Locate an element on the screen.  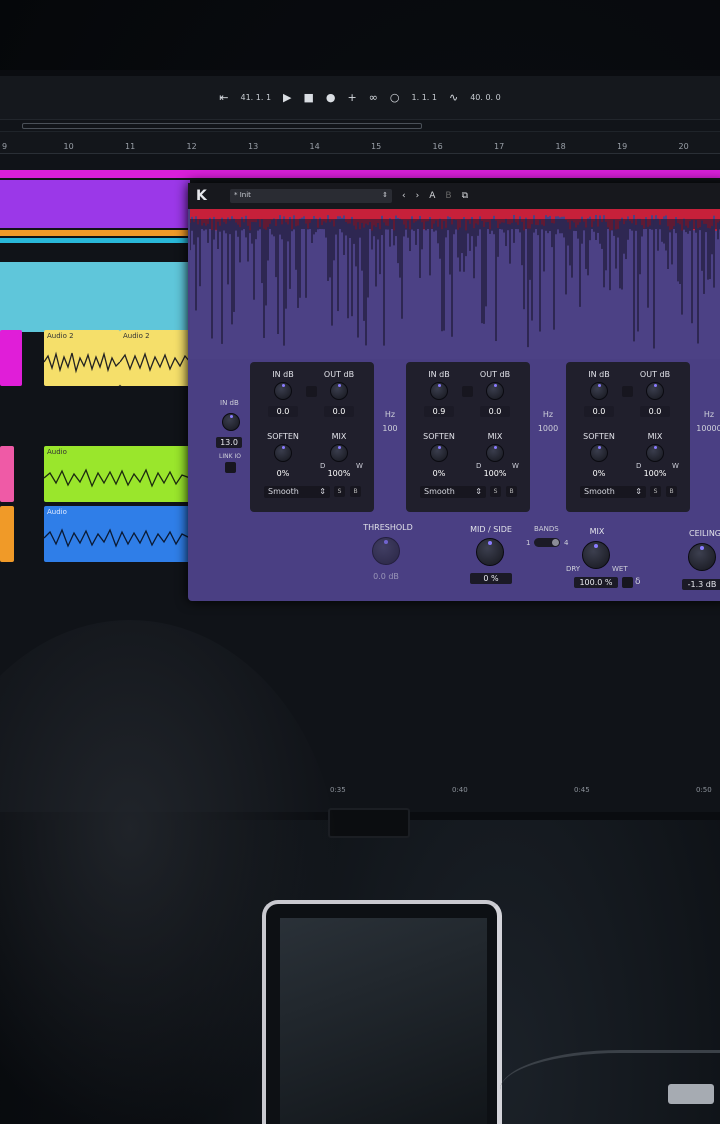
input-gain-value: 13.0 is located at coordinates (229, 442).